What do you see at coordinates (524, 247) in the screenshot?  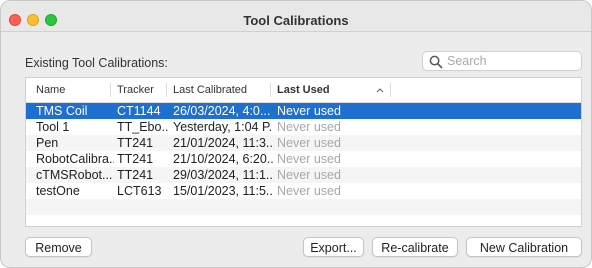 I see `new-calibration-button: New Calibration` at bounding box center [524, 247].